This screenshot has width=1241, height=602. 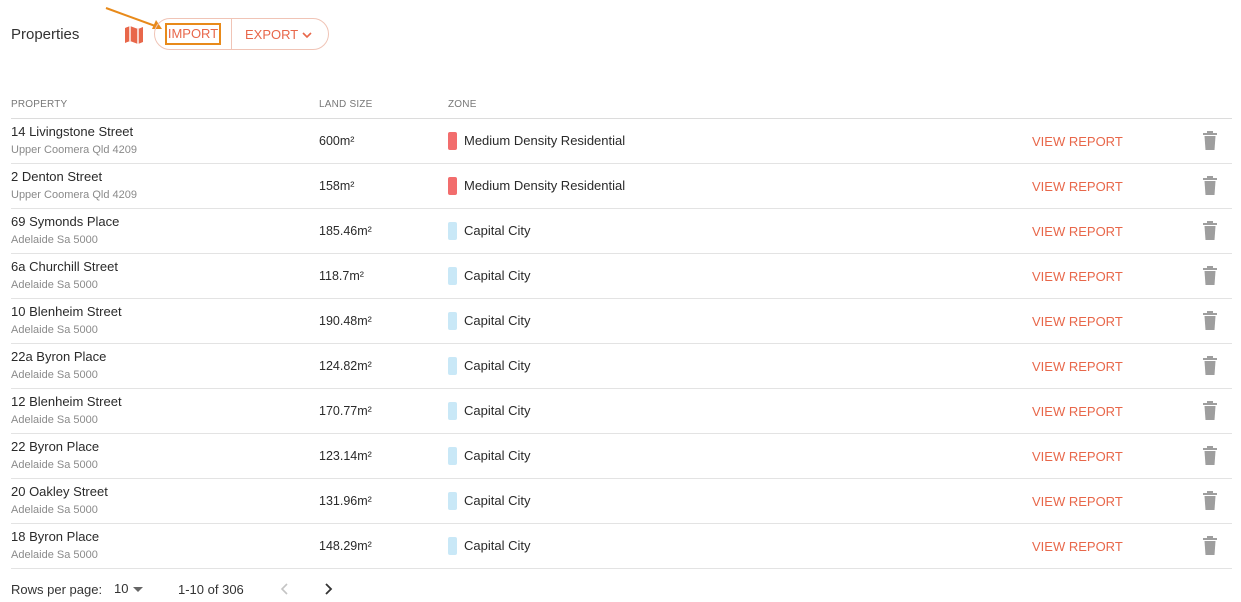 I want to click on property-street: 69 Symonds Place, so click(x=65, y=221).